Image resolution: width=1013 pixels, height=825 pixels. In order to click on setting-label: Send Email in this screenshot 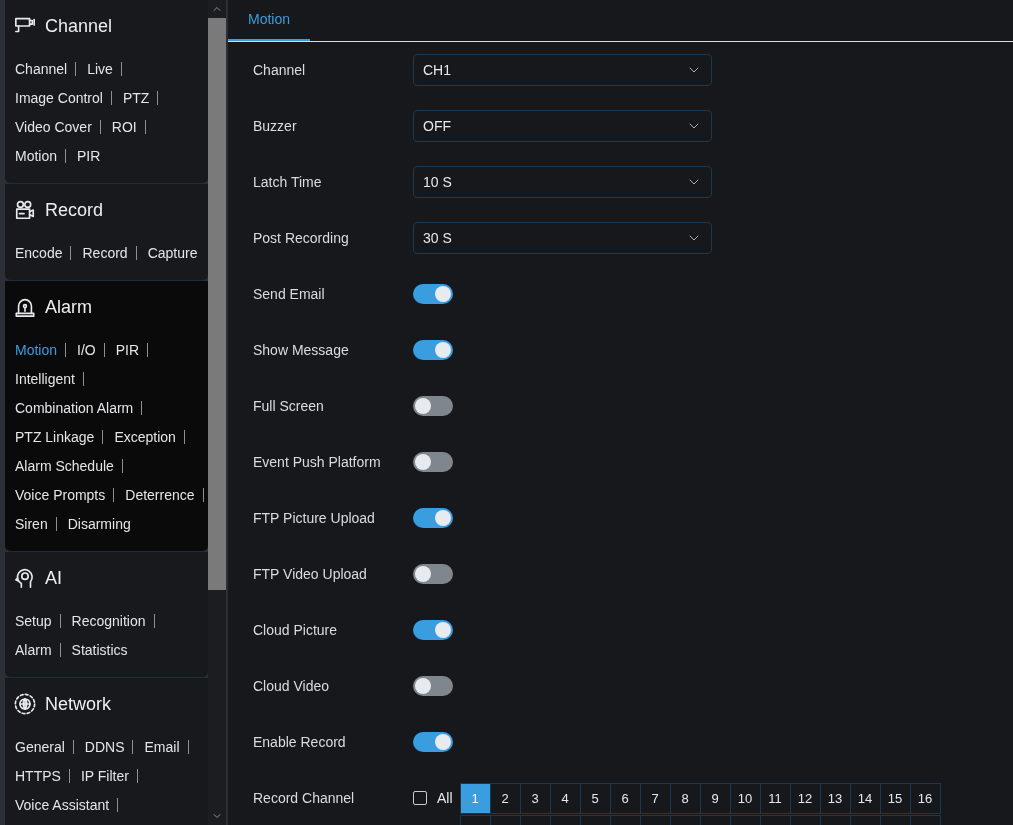, I will do `click(289, 294)`.